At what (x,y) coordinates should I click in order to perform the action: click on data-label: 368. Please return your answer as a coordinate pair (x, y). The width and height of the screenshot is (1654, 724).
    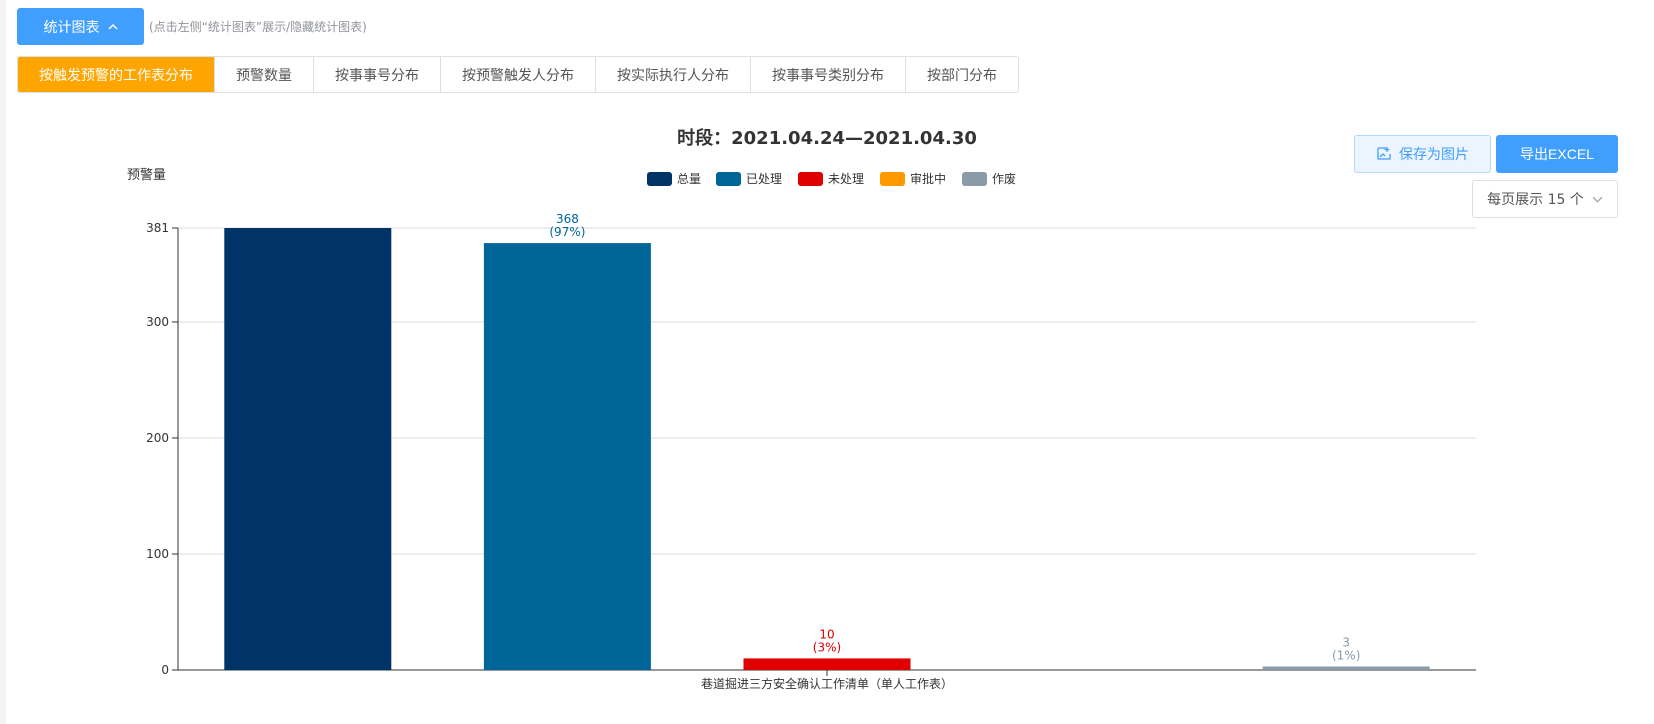
    Looking at the image, I should click on (567, 219).